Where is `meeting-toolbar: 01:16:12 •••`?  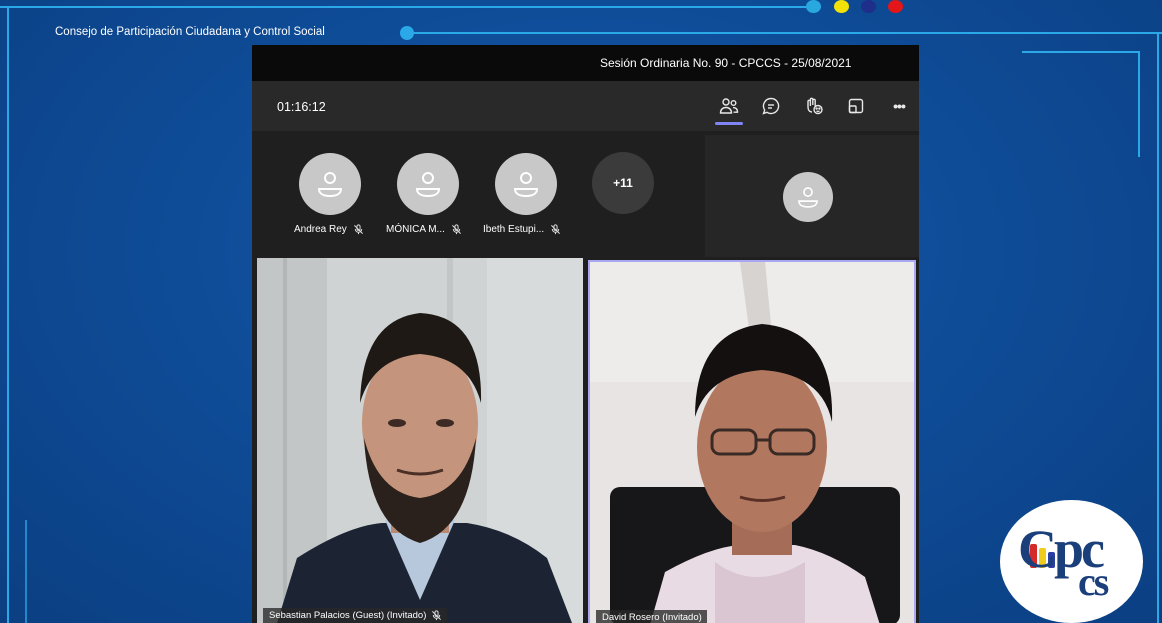
meeting-toolbar: 01:16:12 ••• is located at coordinates (585, 106).